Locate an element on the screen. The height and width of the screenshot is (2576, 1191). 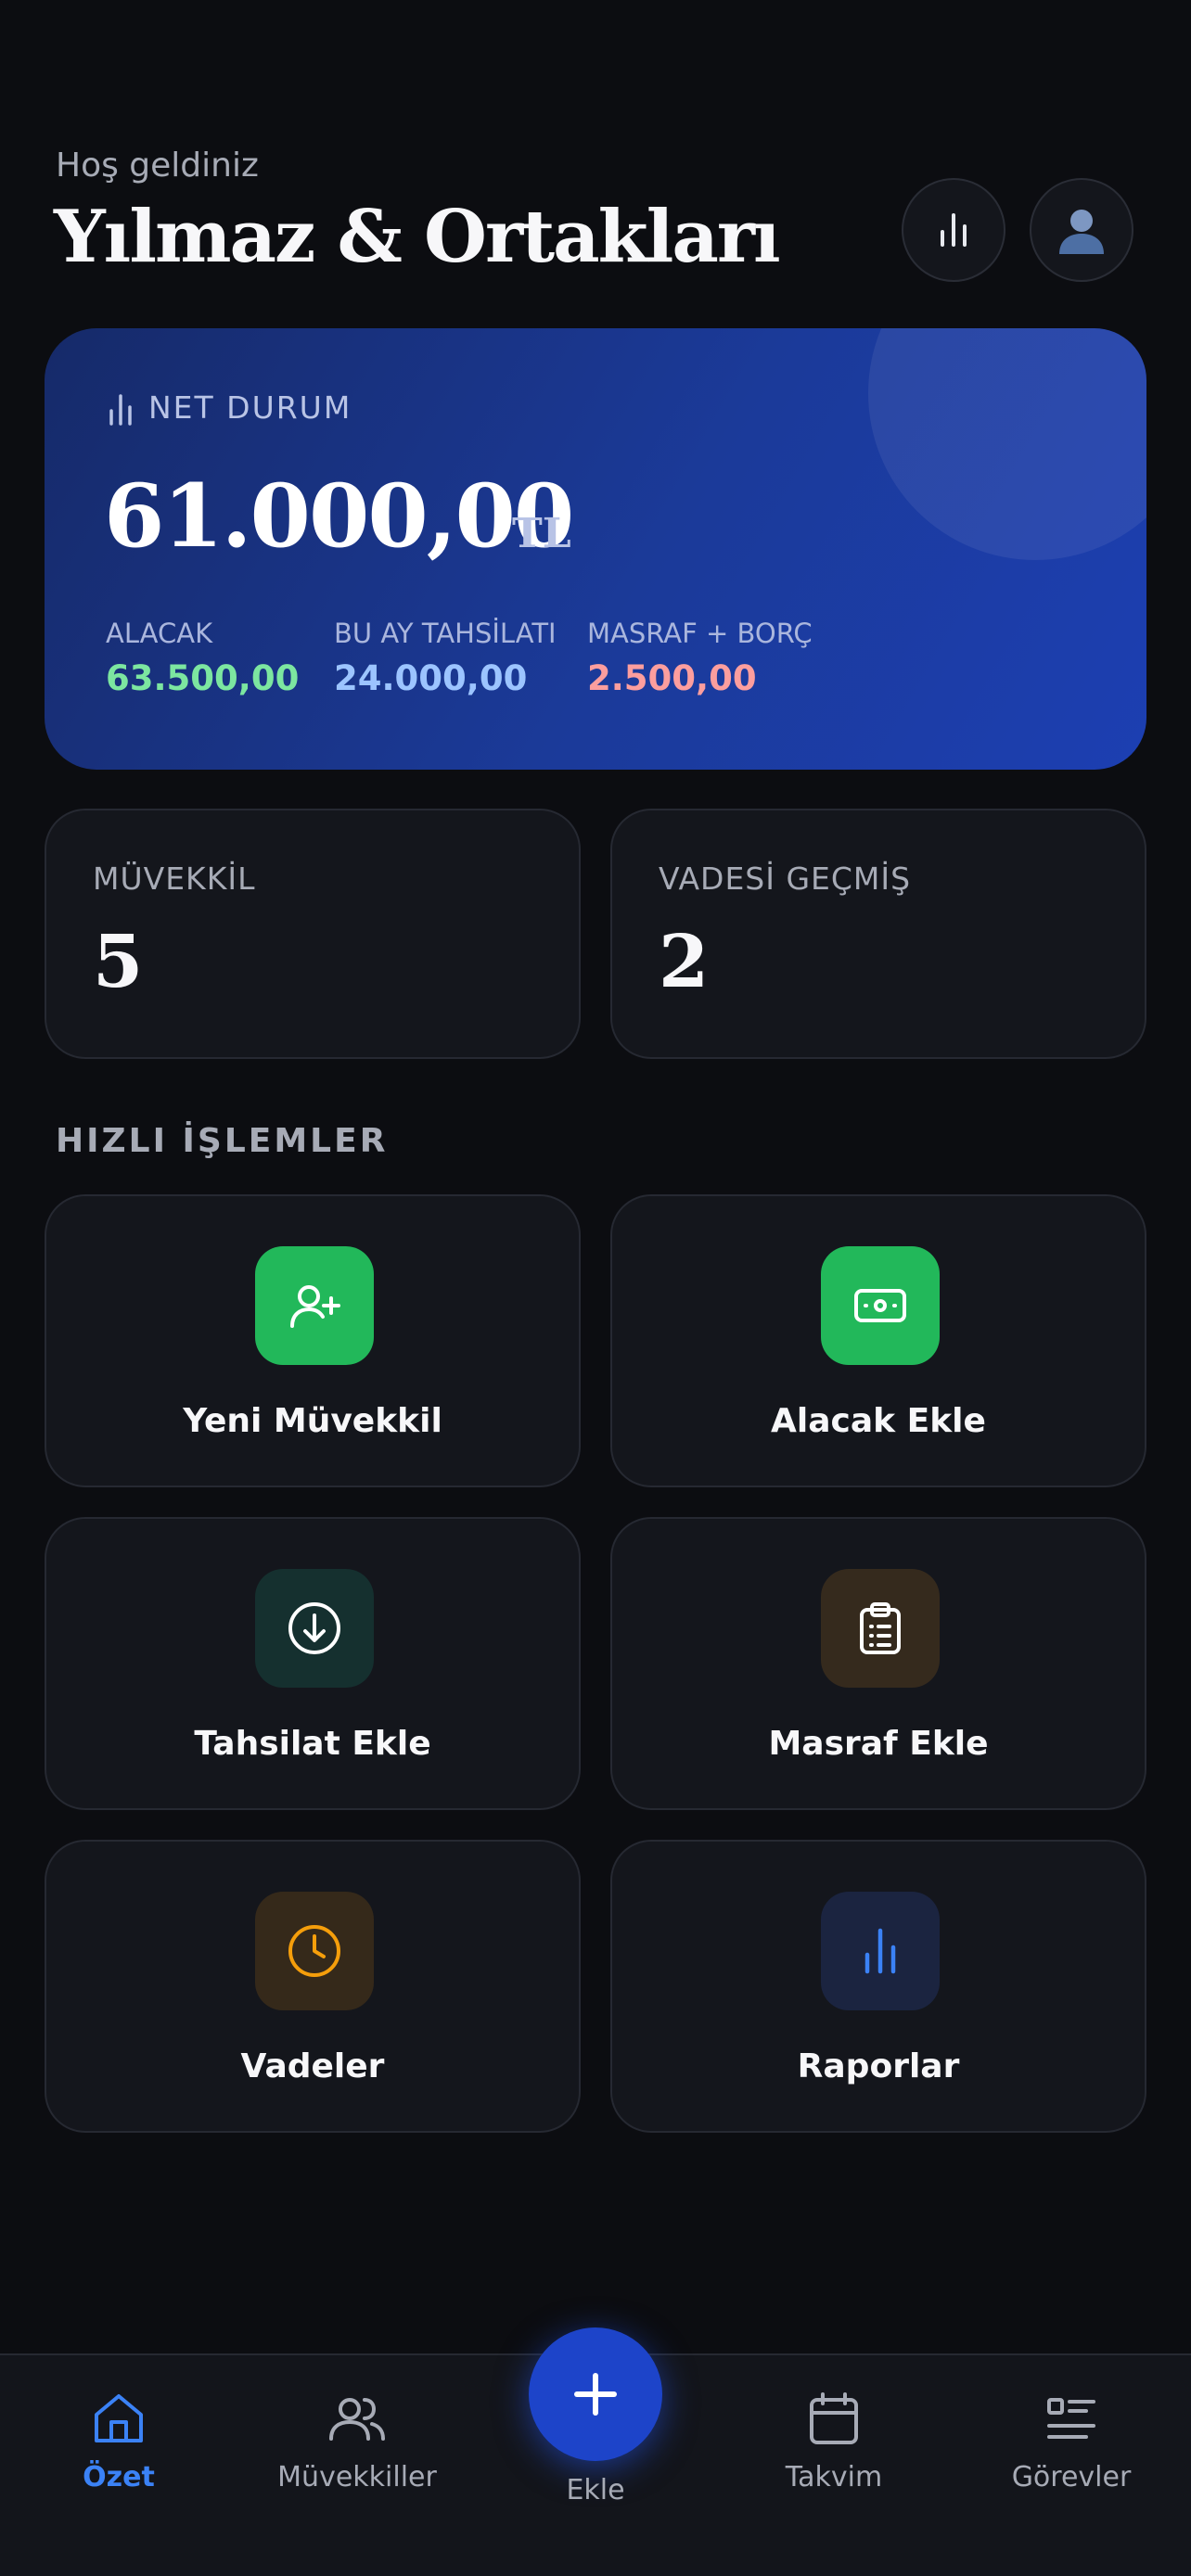
reports-button: Raporlar is located at coordinates (878, 1986).